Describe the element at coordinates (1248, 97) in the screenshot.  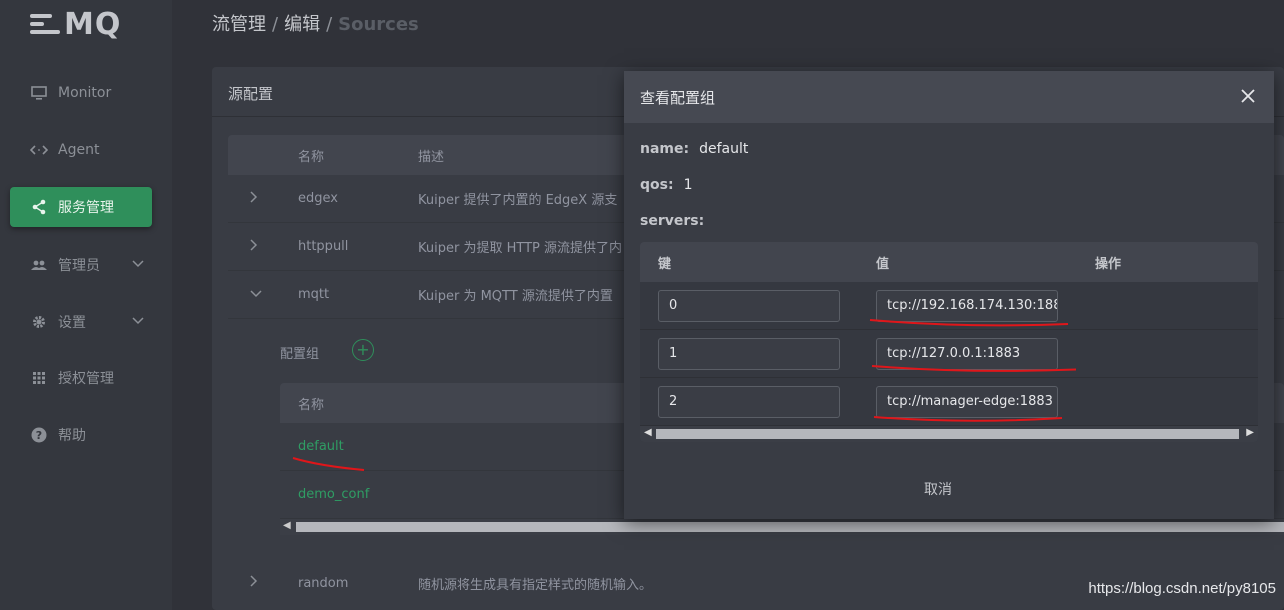
I see `close-icon` at that location.